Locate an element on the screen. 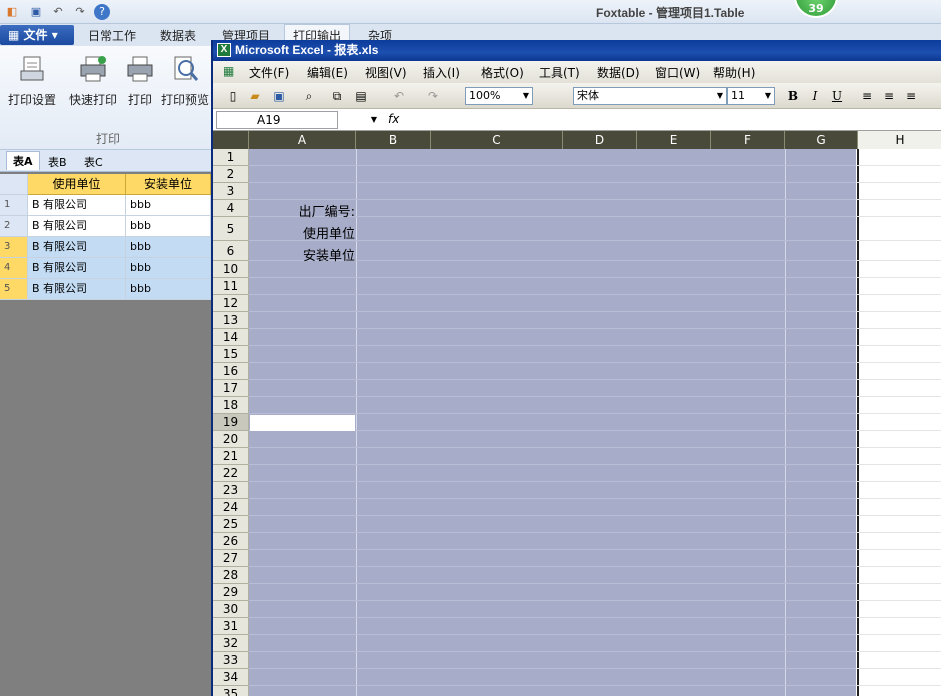  paste-icon: ▤ is located at coordinates (361, 96).